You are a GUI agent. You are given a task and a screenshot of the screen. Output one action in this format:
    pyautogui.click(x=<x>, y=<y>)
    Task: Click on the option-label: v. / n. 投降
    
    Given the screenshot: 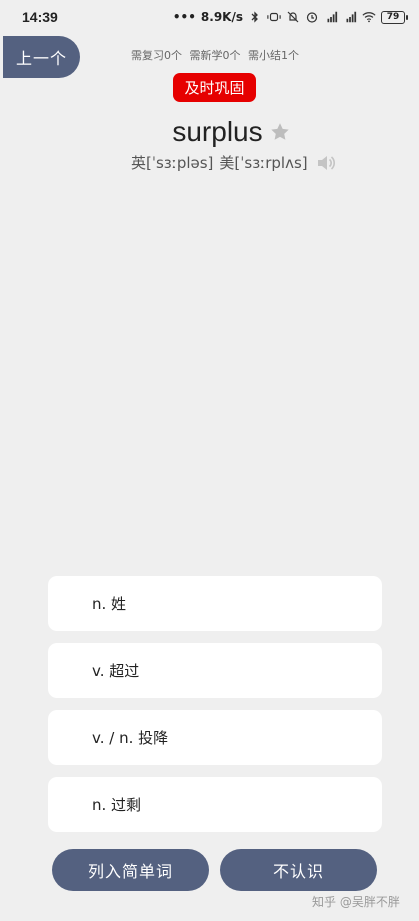 What is the action you would take?
    pyautogui.click(x=130, y=738)
    